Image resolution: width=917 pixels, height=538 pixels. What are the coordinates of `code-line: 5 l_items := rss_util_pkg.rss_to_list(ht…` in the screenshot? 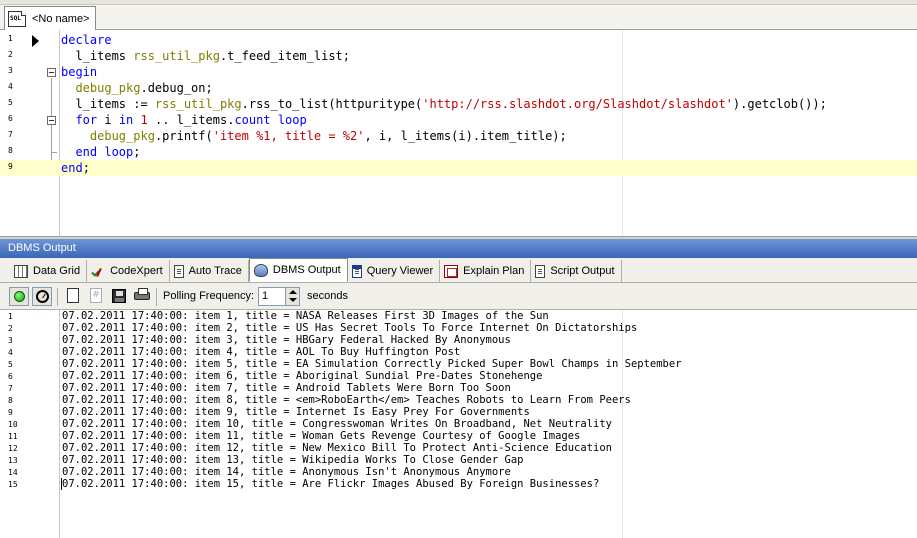 It's located at (458, 104).